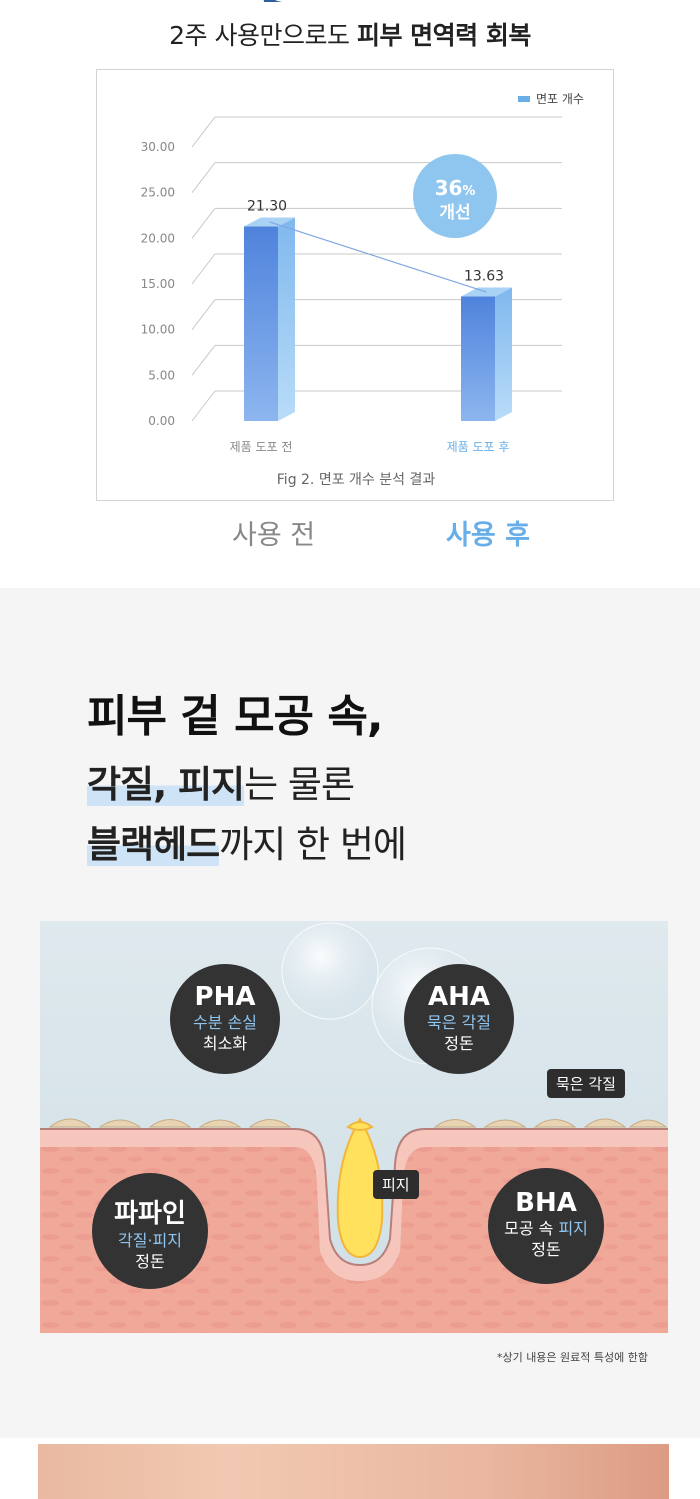  Describe the element at coordinates (225, 1022) in the screenshot. I see `pha-line1: 수분 손실` at that location.